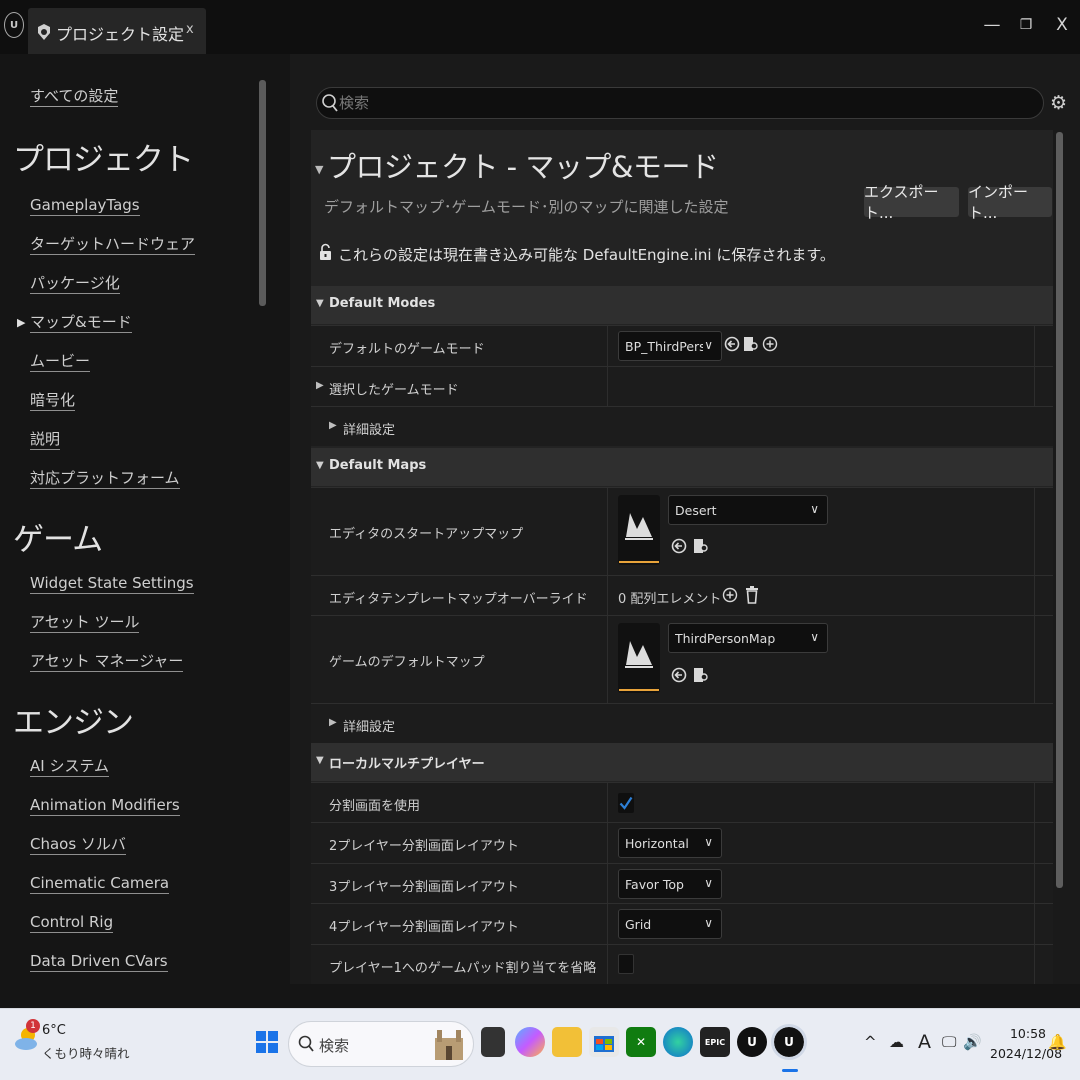 The width and height of the screenshot is (1080, 1080). Describe the element at coordinates (105, 806) in the screenshot. I see `nav-item-animation-modifiers: Animation Modifiers` at that location.